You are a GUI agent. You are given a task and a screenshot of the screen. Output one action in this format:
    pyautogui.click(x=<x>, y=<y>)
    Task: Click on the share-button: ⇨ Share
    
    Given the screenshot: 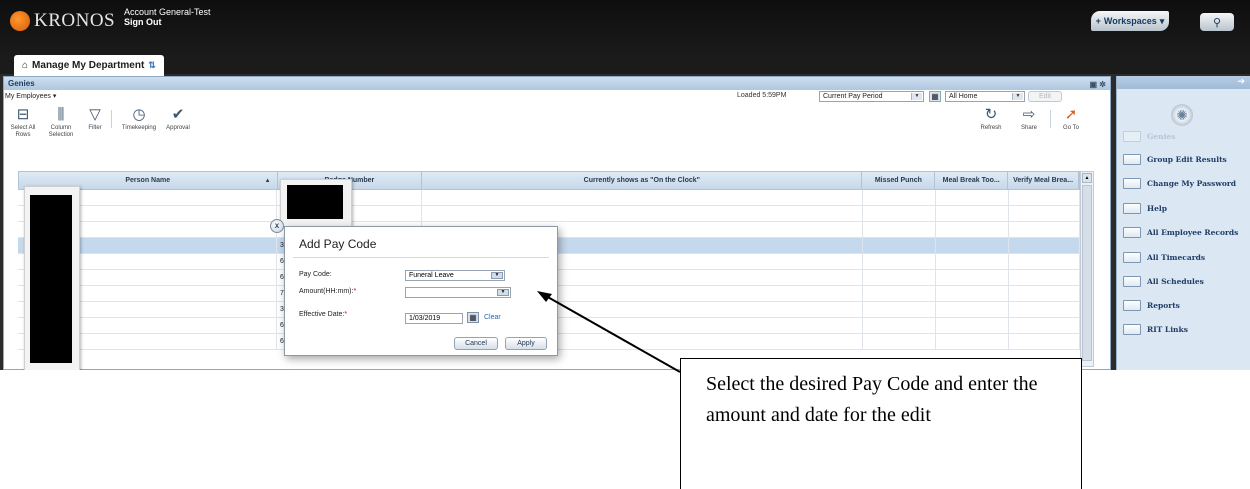 What is the action you would take?
    pyautogui.click(x=1029, y=119)
    